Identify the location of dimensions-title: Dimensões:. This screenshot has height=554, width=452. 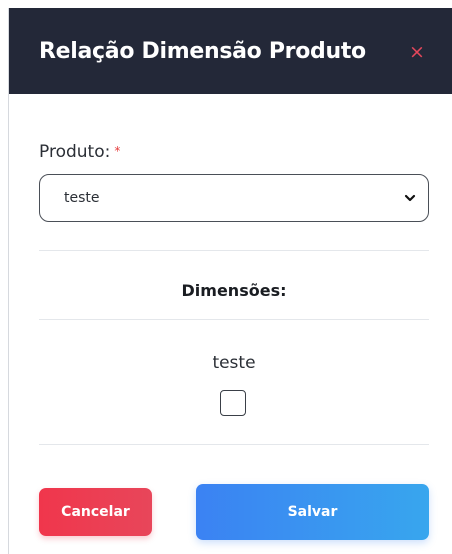
(234, 290).